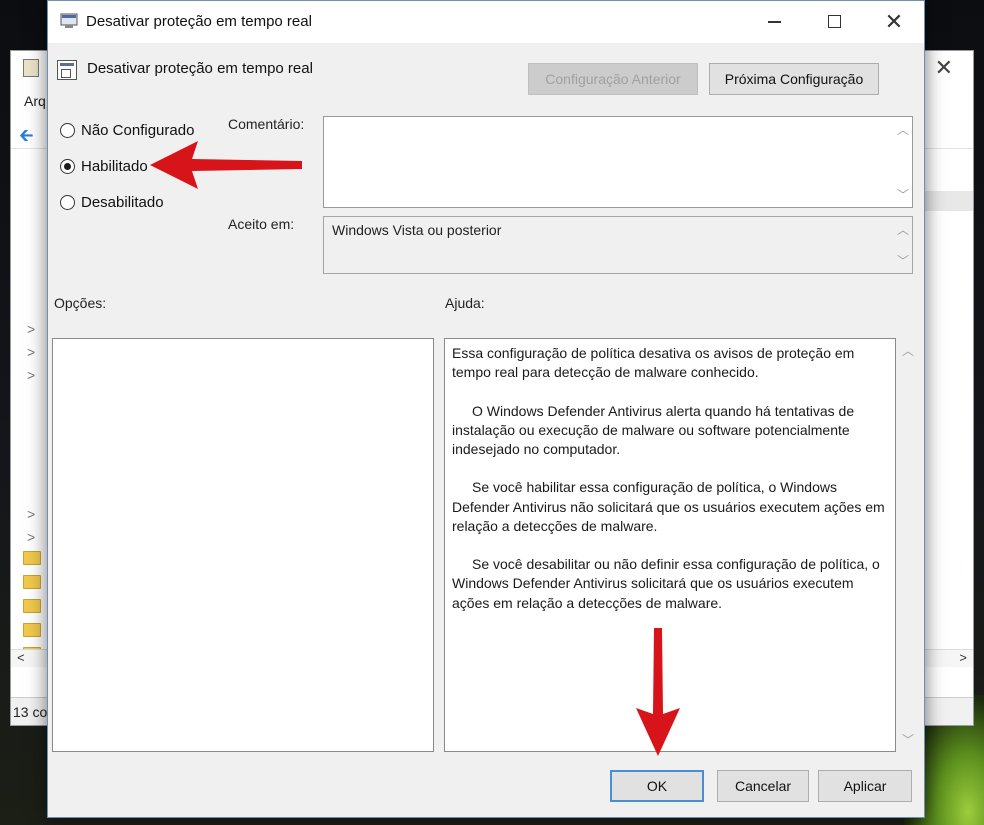 The height and width of the screenshot is (825, 984). What do you see at coordinates (35, 101) in the screenshot?
I see `background-menu-file: Arq` at bounding box center [35, 101].